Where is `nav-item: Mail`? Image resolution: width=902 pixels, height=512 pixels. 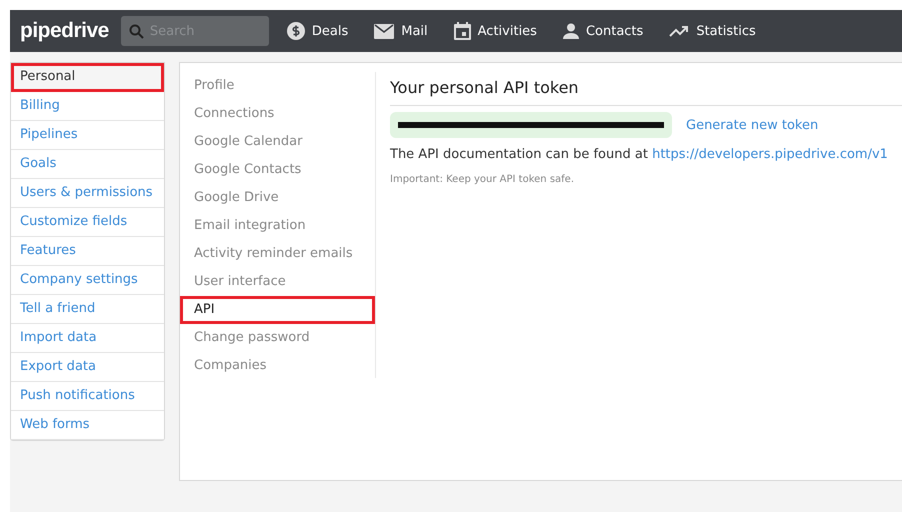 nav-item: Mail is located at coordinates (401, 31).